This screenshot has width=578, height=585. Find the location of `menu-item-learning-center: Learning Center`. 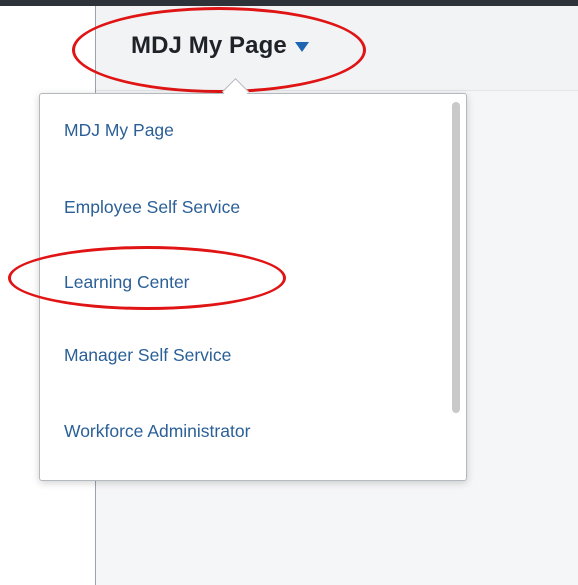

menu-item-learning-center: Learning Center is located at coordinates (127, 282).